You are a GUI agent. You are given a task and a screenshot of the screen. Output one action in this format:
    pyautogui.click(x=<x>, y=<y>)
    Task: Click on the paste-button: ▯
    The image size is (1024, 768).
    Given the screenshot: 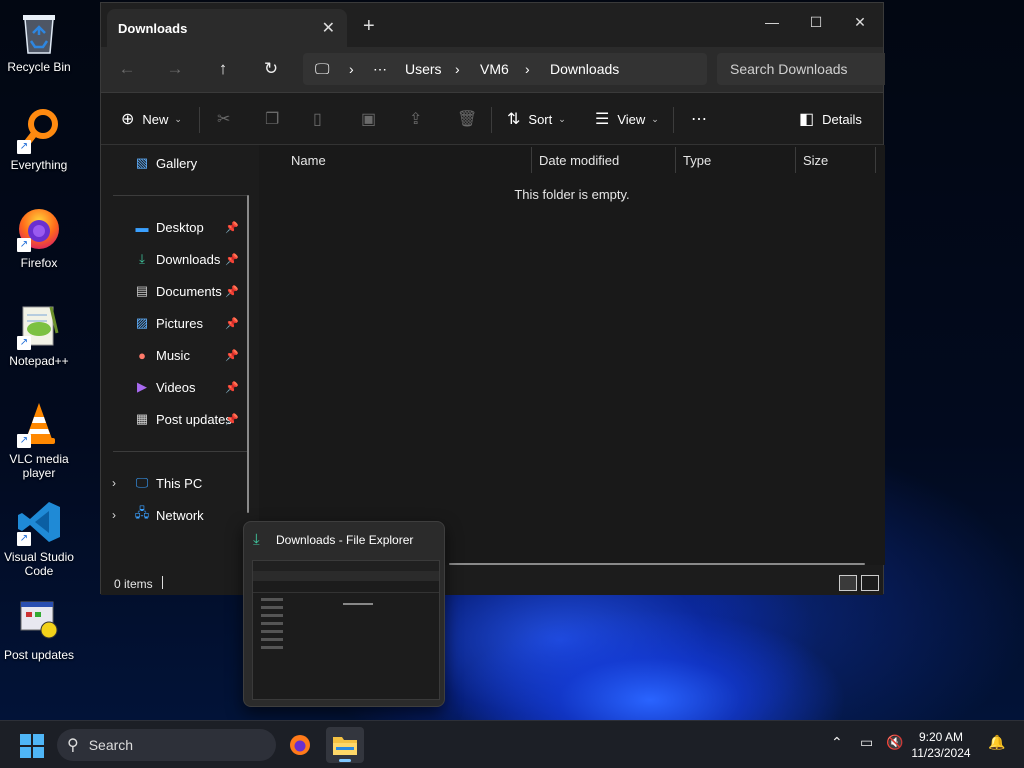 What is the action you would take?
    pyautogui.click(x=321, y=119)
    